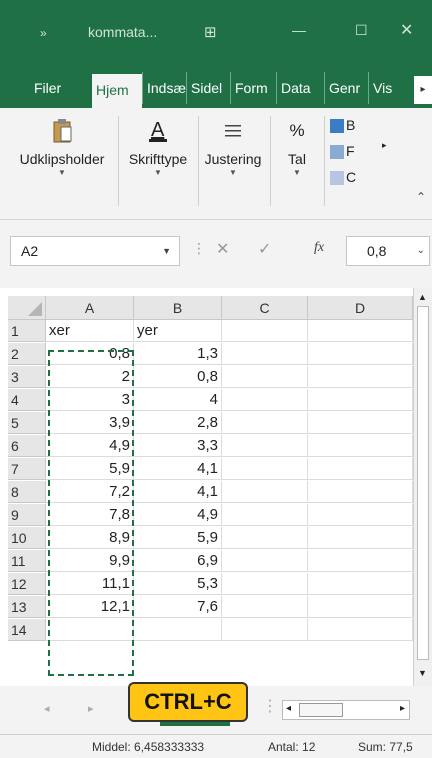 This screenshot has height=758, width=432. What do you see at coordinates (385, 88) in the screenshot?
I see `tab-vis: Vis` at bounding box center [385, 88].